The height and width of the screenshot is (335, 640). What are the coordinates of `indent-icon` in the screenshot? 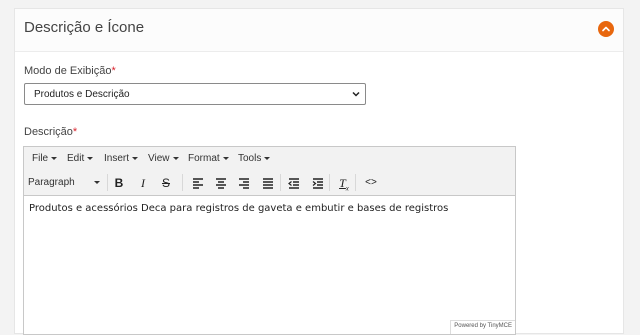 It's located at (318, 183).